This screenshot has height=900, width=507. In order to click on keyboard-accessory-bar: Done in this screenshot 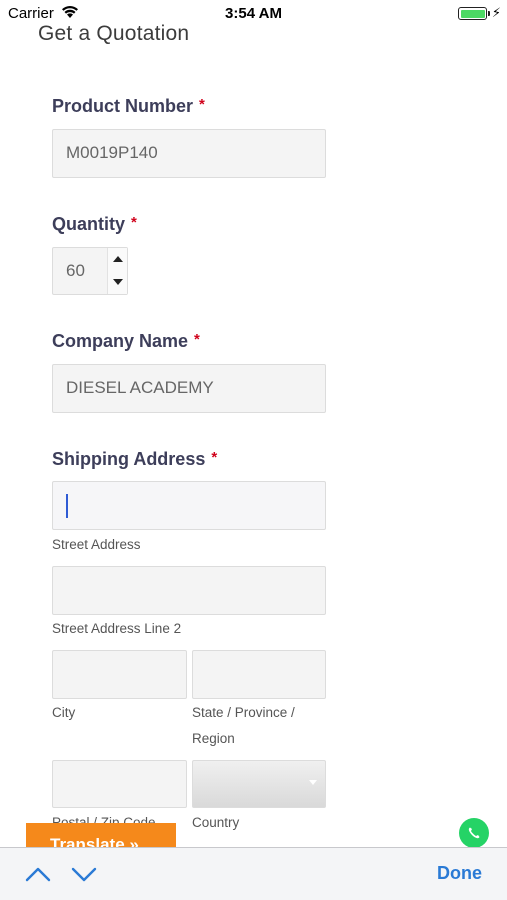, I will do `click(253, 873)`.